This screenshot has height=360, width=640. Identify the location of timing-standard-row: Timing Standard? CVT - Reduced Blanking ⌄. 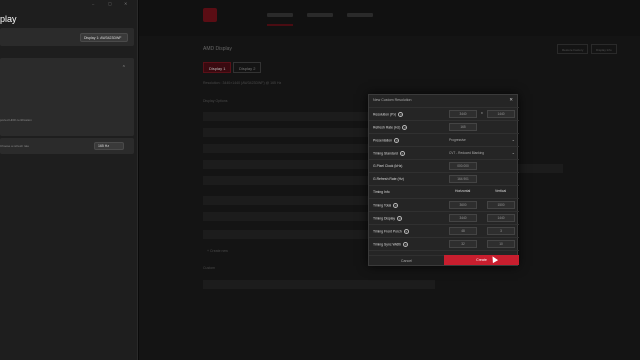
(444, 152).